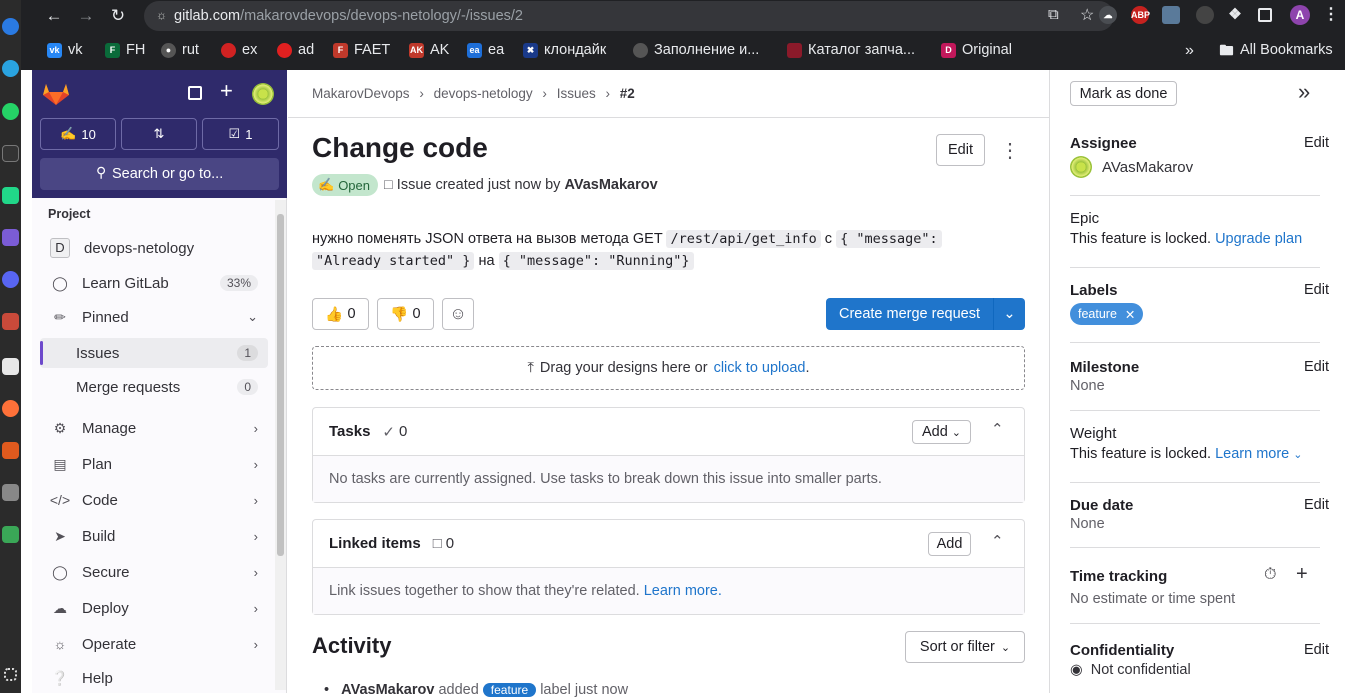  What do you see at coordinates (1171, 15) in the screenshot?
I see `extension-icon` at bounding box center [1171, 15].